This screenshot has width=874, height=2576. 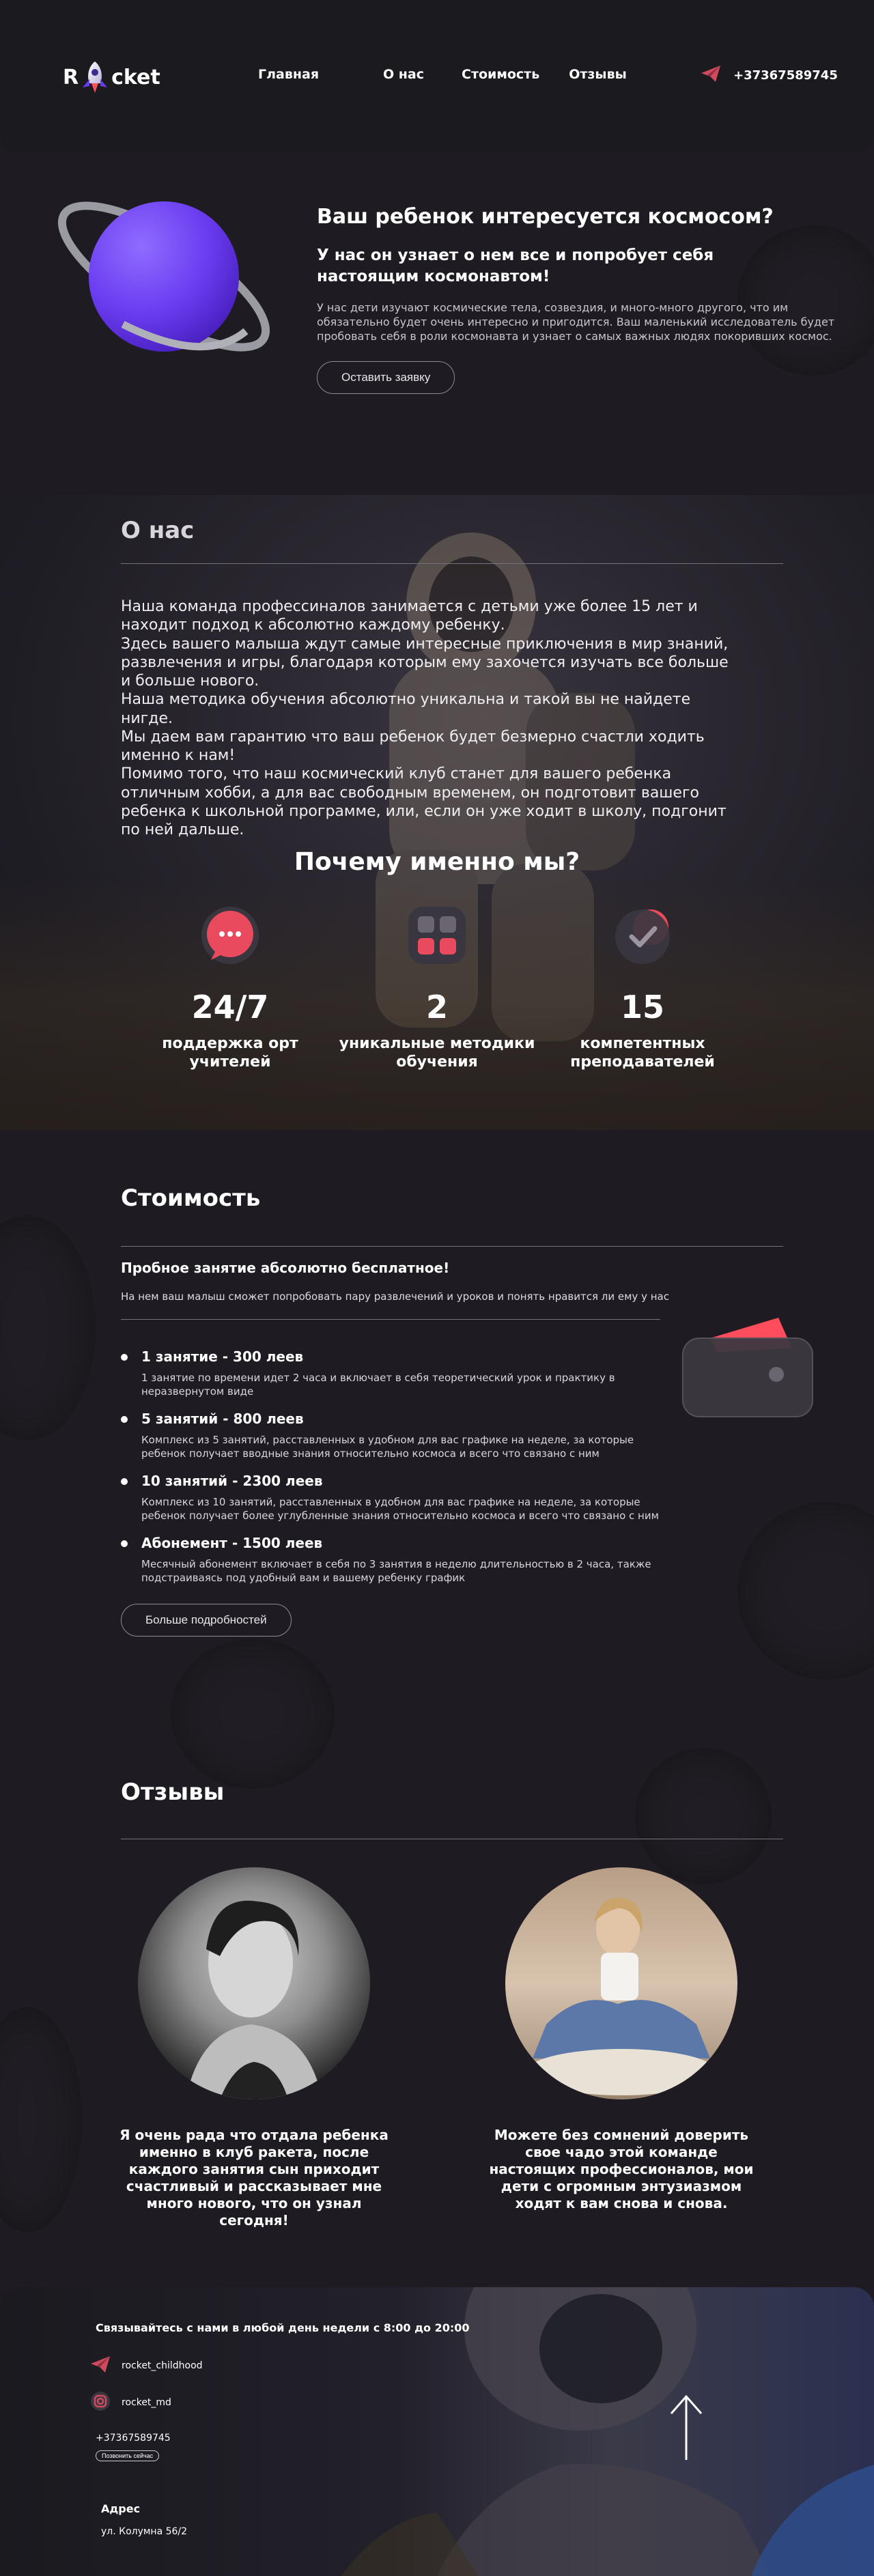 I want to click on reviews-title: Отзывы, so click(x=173, y=1793).